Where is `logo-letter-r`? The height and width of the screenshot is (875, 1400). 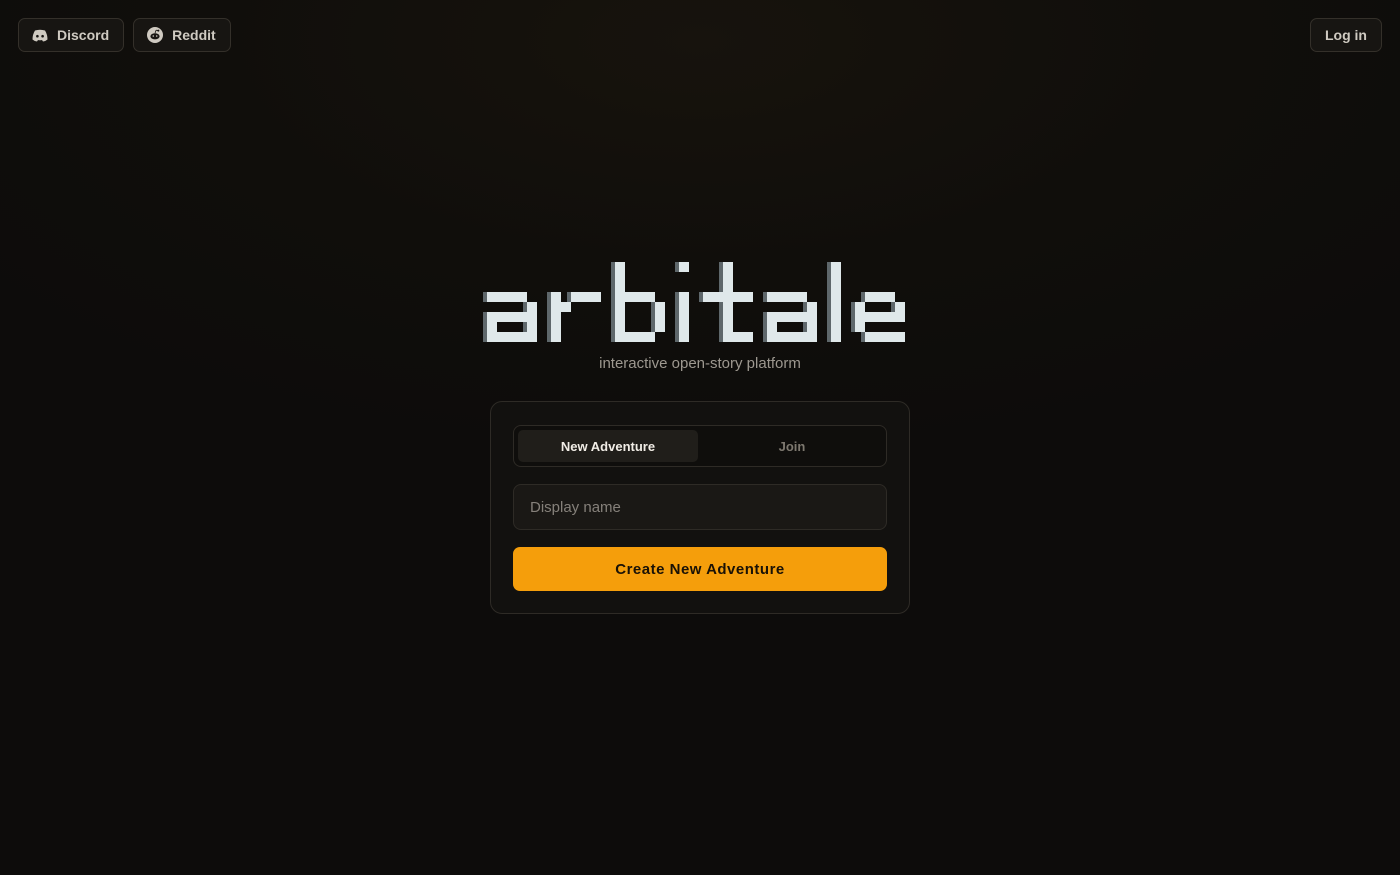 logo-letter-r is located at coordinates (574, 317).